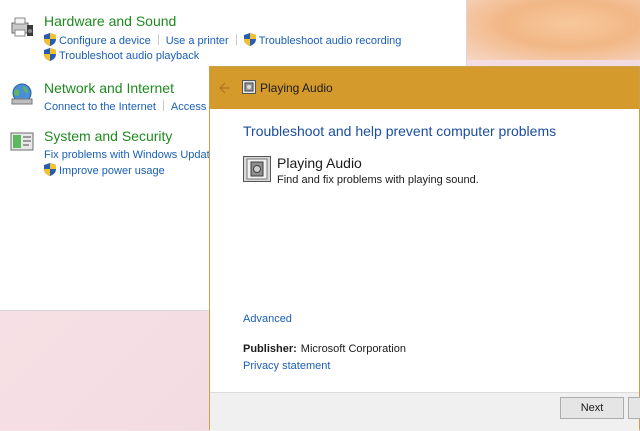 The width and height of the screenshot is (640, 431). I want to click on advanced-link: Advanced, so click(267, 319).